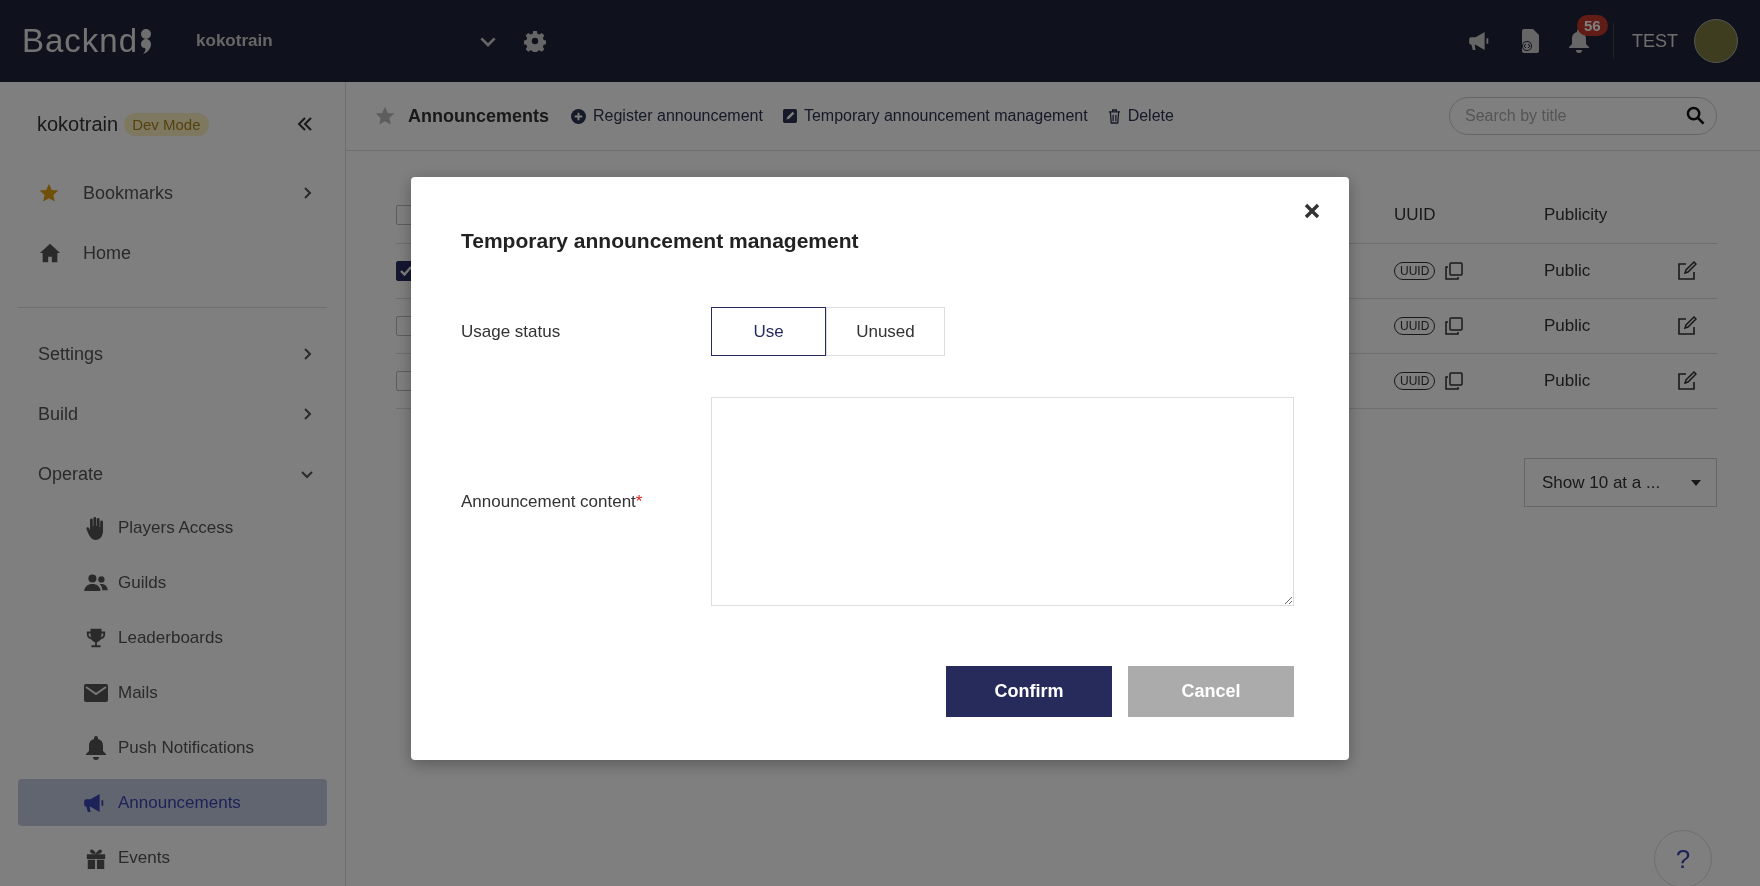 This screenshot has width=1760, height=886. I want to click on mail-icon, so click(96, 692).